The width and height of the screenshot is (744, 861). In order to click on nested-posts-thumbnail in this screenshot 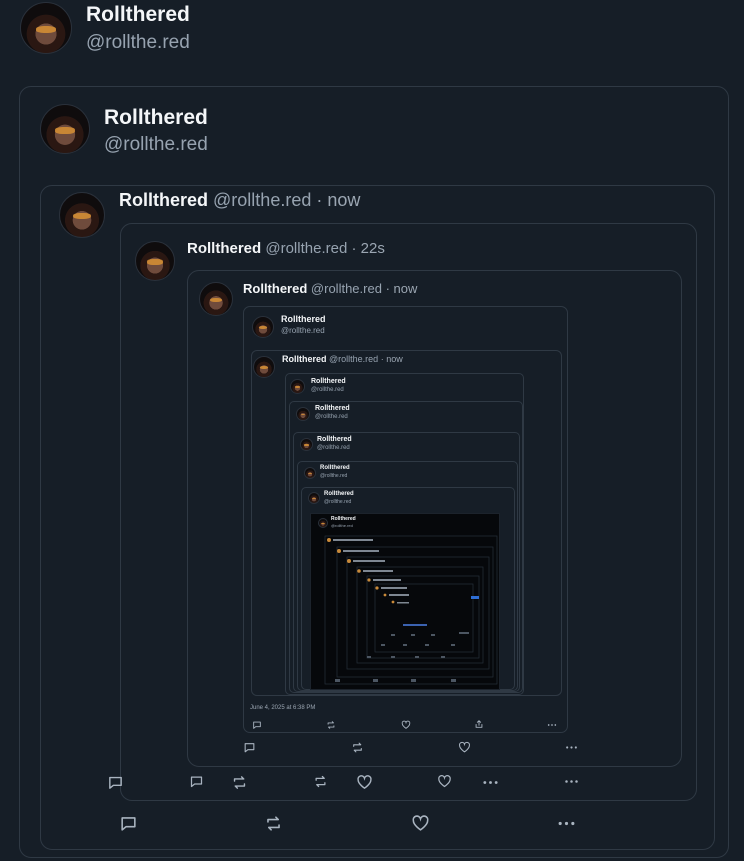, I will do `click(411, 610)`.